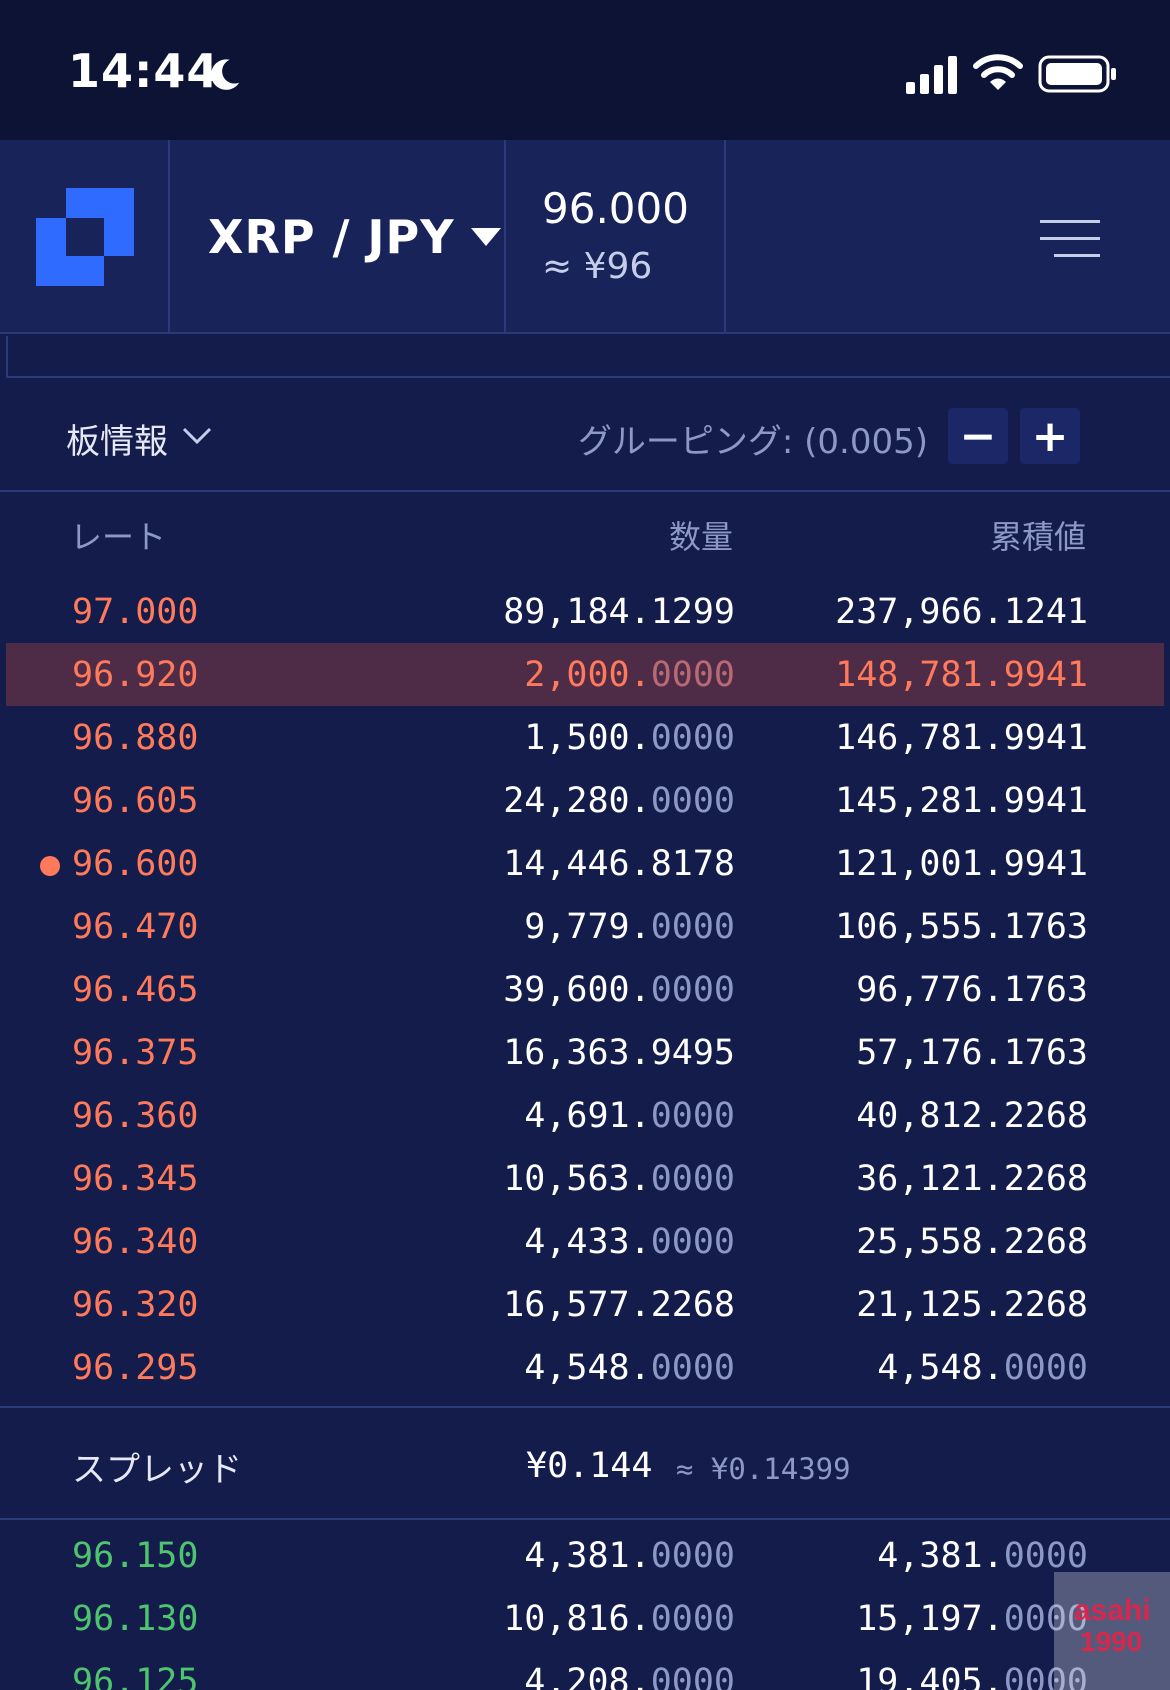 This screenshot has height=1690, width=1170. Describe the element at coordinates (982, 1368) in the screenshot. I see `cumulative: 4,548.0000` at that location.